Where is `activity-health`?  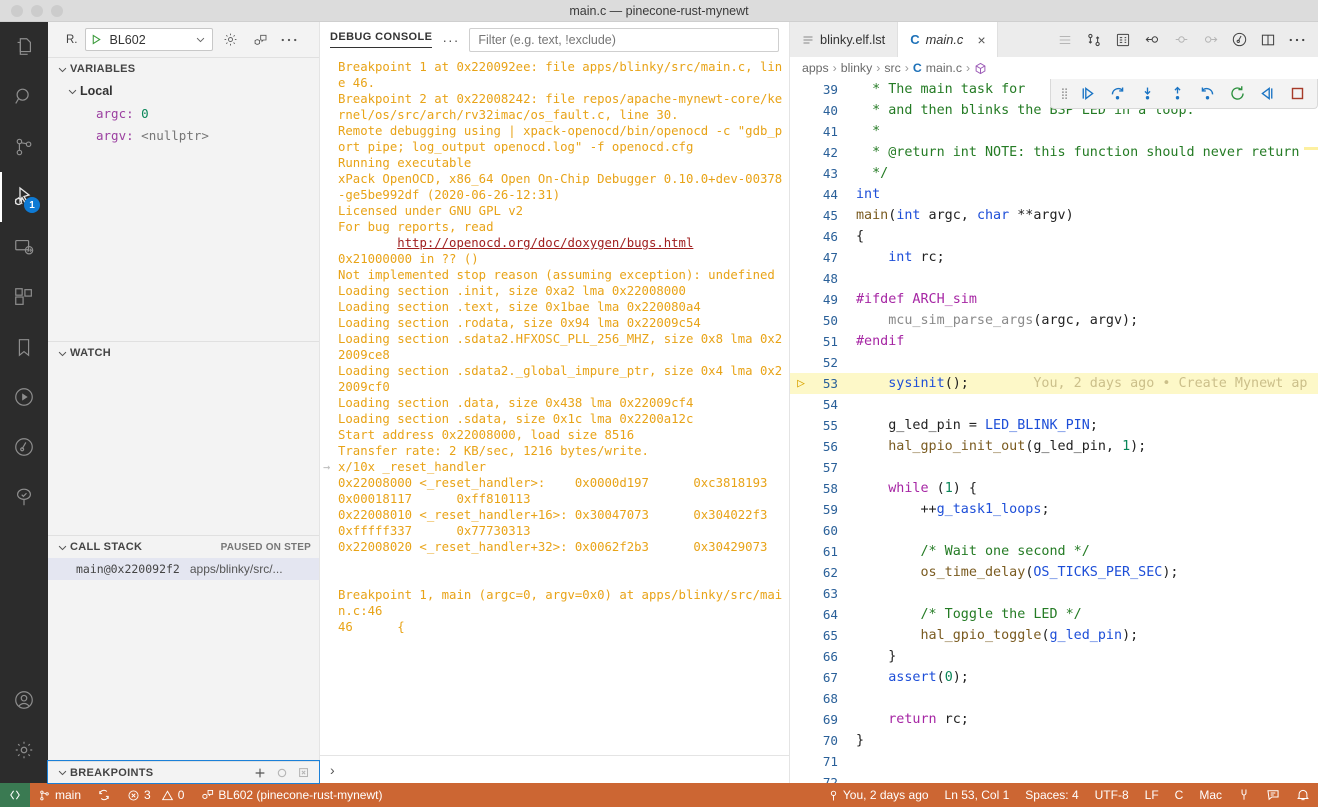
activity-health is located at coordinates (24, 497).